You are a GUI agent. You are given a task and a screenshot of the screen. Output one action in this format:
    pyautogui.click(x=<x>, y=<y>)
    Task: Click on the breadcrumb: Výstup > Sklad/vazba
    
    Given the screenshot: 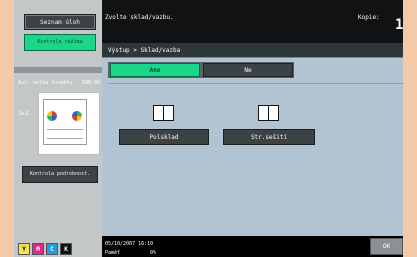 What is the action you would take?
    pyautogui.click(x=144, y=50)
    